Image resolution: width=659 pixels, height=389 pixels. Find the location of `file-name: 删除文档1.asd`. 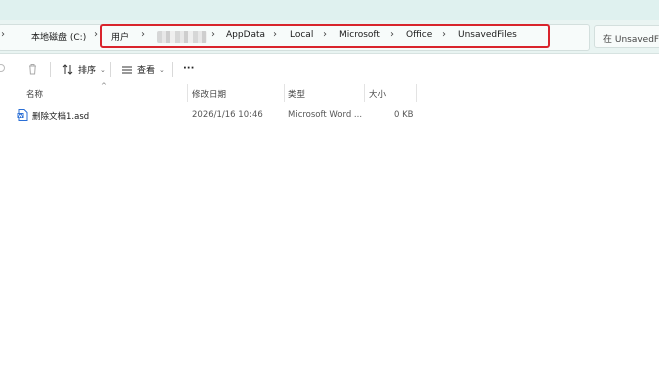

file-name: 删除文档1.asd is located at coordinates (61, 117).